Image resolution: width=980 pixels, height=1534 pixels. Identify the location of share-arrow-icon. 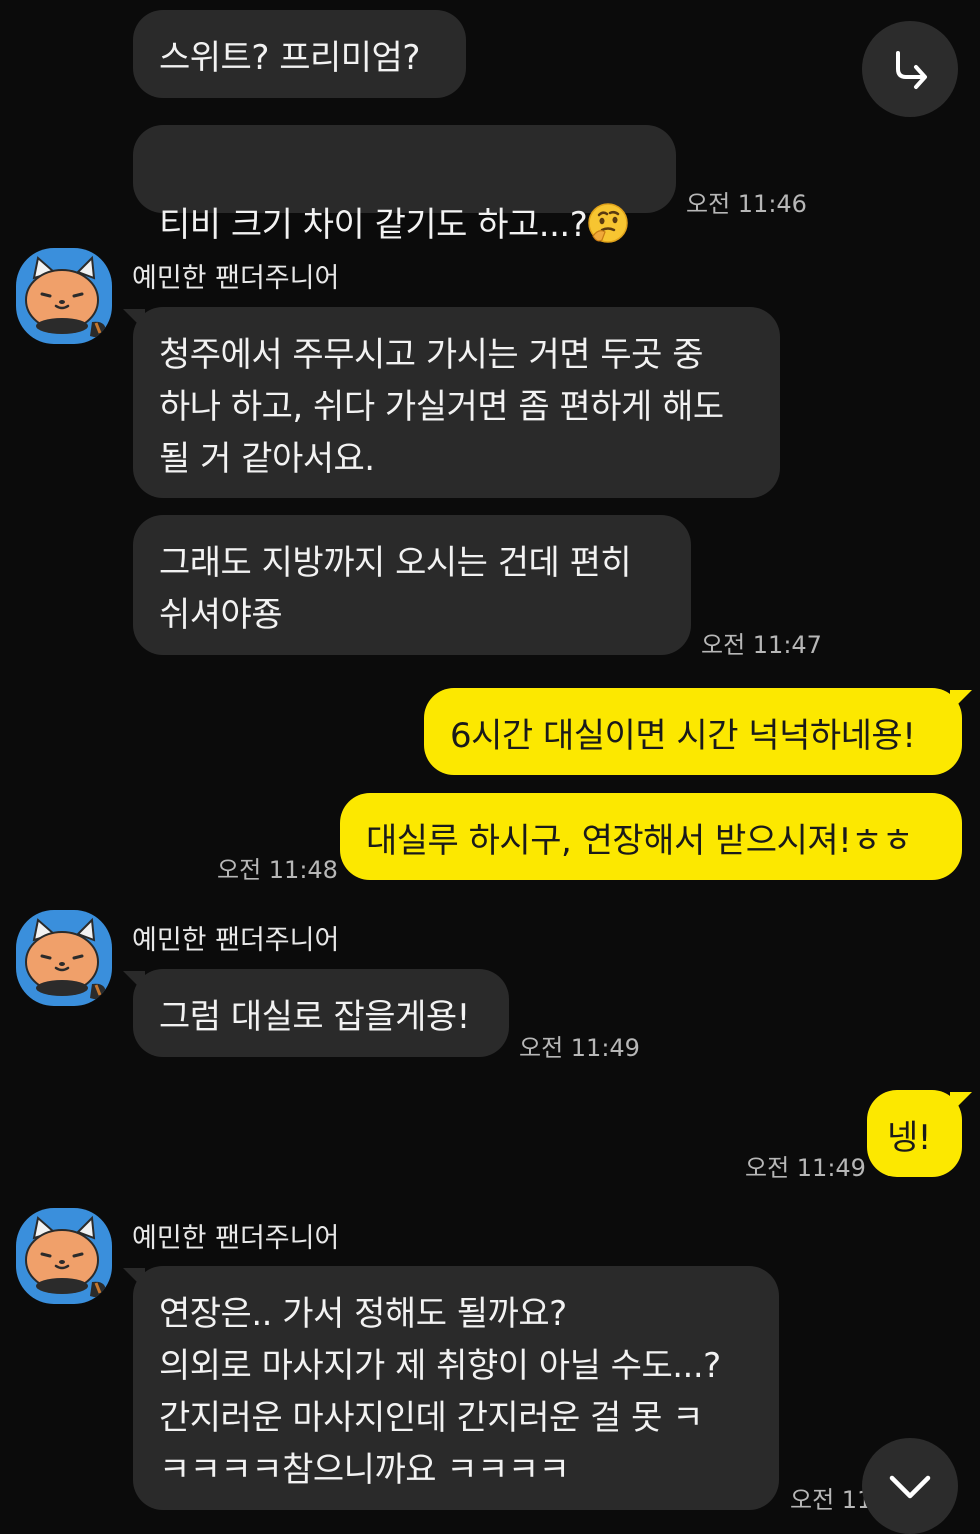
(911, 70).